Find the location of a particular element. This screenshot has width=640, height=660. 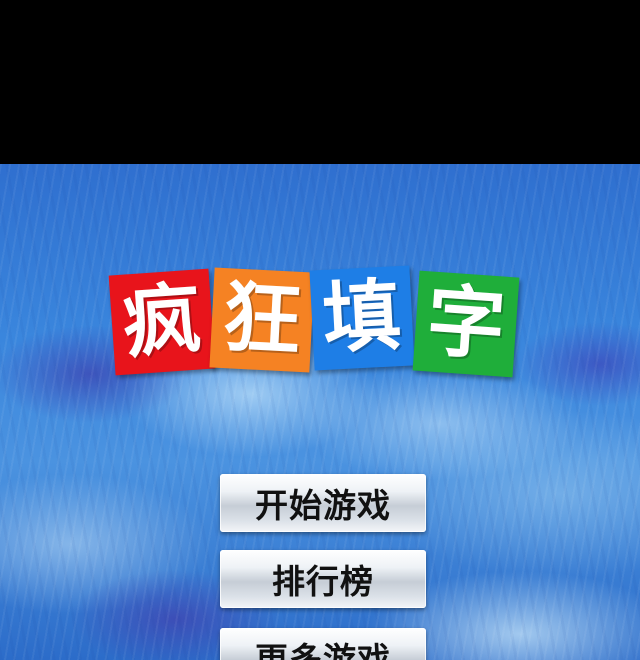

start-game-button: 开始游戏 is located at coordinates (323, 503).